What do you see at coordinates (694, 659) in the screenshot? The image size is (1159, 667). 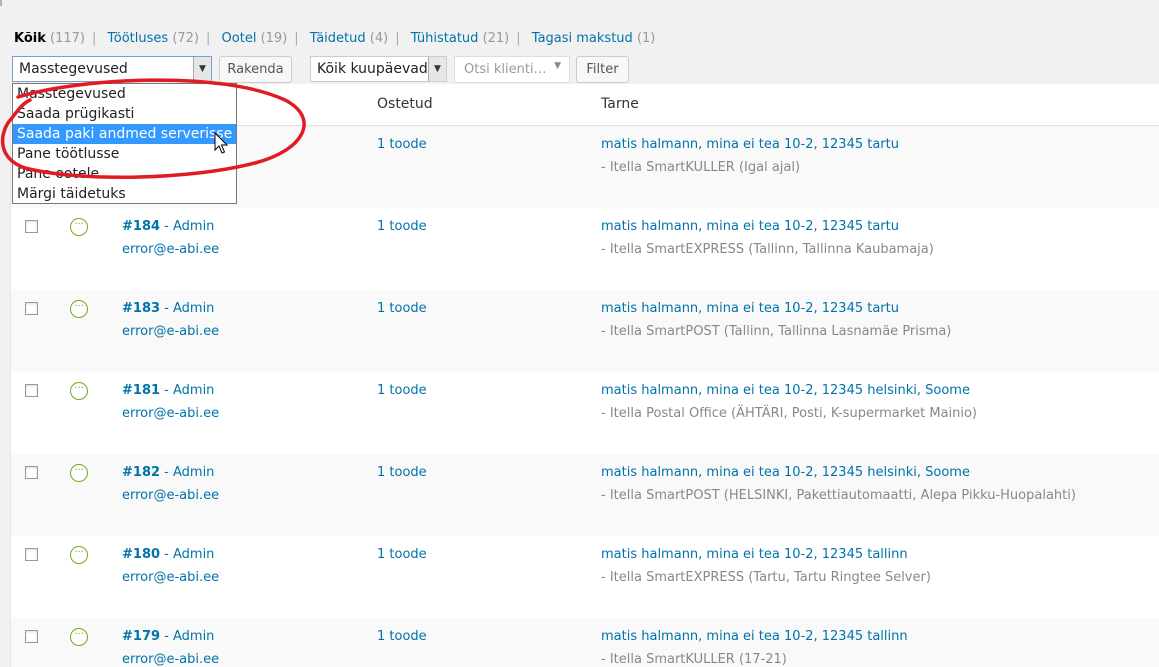 I see `shipping-method: - Itella SmartKULLER (17-21)` at bounding box center [694, 659].